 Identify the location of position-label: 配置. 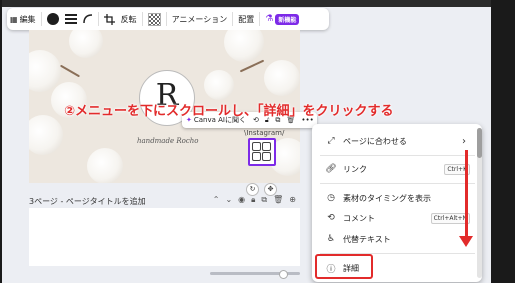
(246, 19).